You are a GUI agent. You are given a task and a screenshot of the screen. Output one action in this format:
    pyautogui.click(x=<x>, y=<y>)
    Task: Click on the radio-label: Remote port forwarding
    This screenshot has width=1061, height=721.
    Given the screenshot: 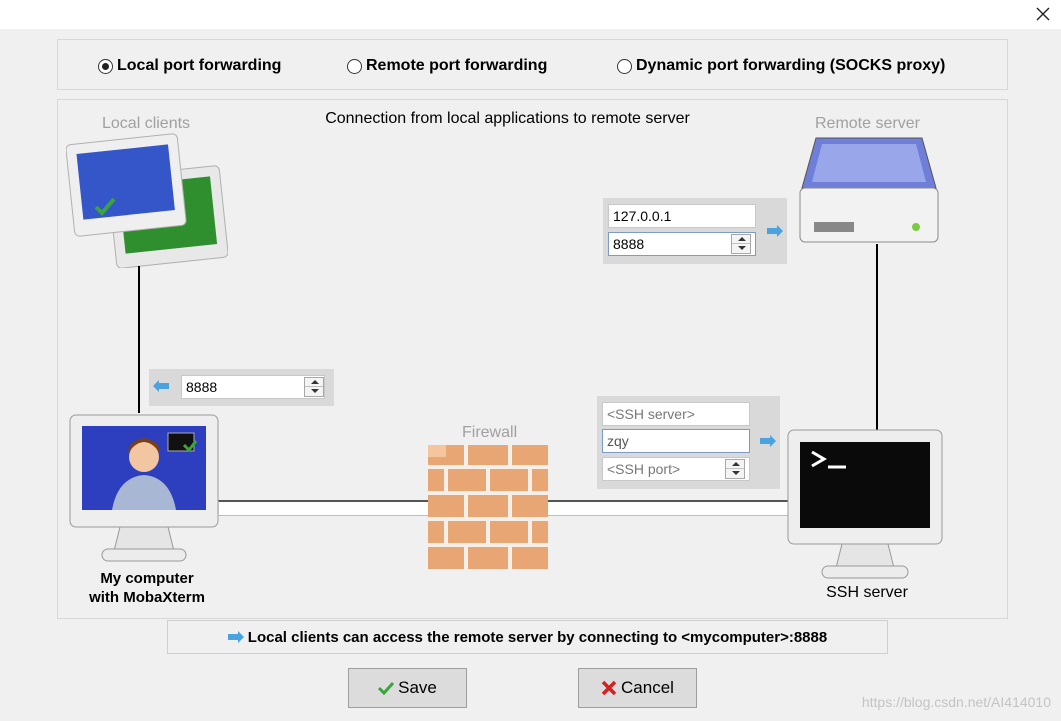 What is the action you would take?
    pyautogui.click(x=457, y=65)
    